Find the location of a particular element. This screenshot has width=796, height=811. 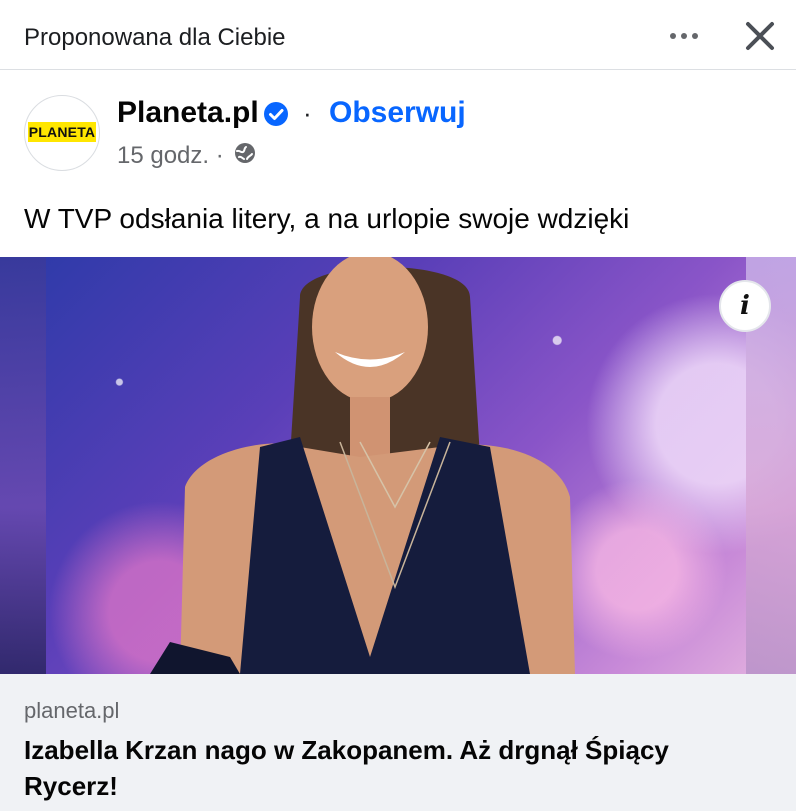

post-timestamp: 15 godz. · is located at coordinates (170, 156).